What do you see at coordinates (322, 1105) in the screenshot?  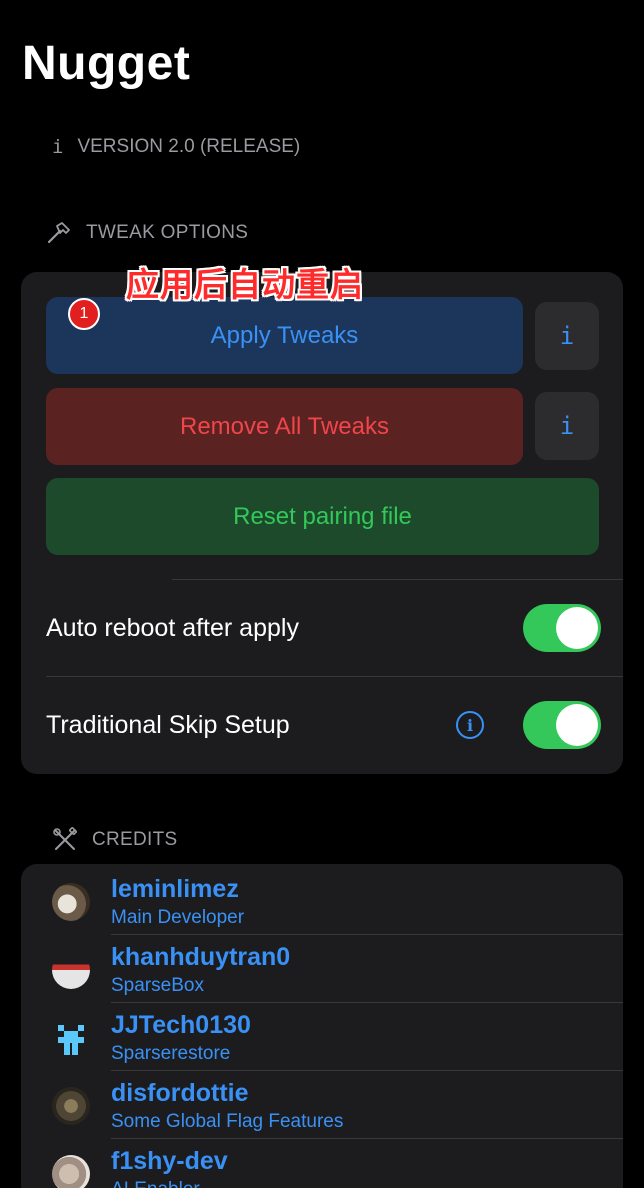 I see `credit-row: disfordottie Some Global Flag Features` at bounding box center [322, 1105].